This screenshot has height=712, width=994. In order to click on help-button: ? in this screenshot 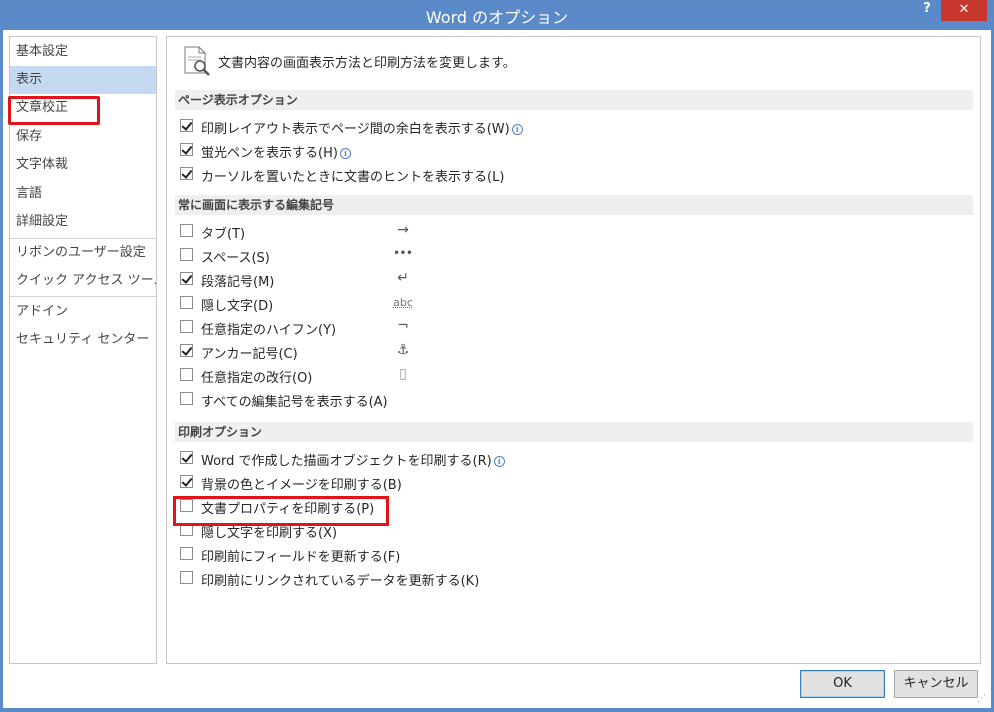, I will do `click(927, 11)`.